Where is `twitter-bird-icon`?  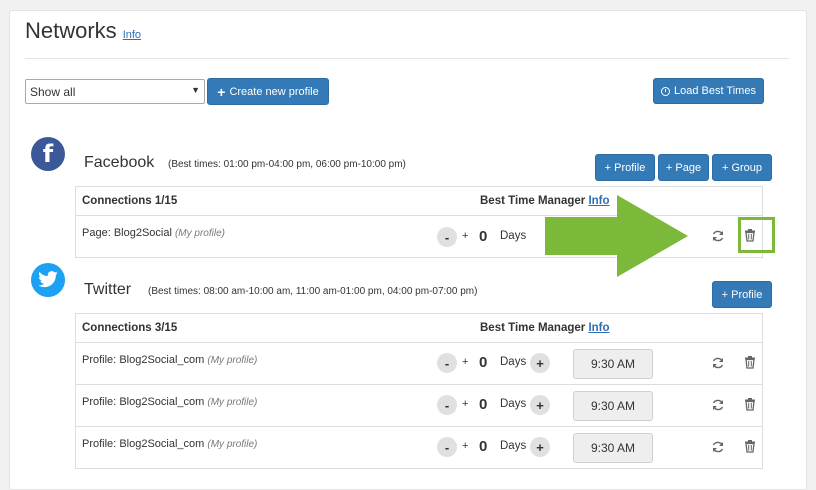
twitter-bird-icon is located at coordinates (48, 279).